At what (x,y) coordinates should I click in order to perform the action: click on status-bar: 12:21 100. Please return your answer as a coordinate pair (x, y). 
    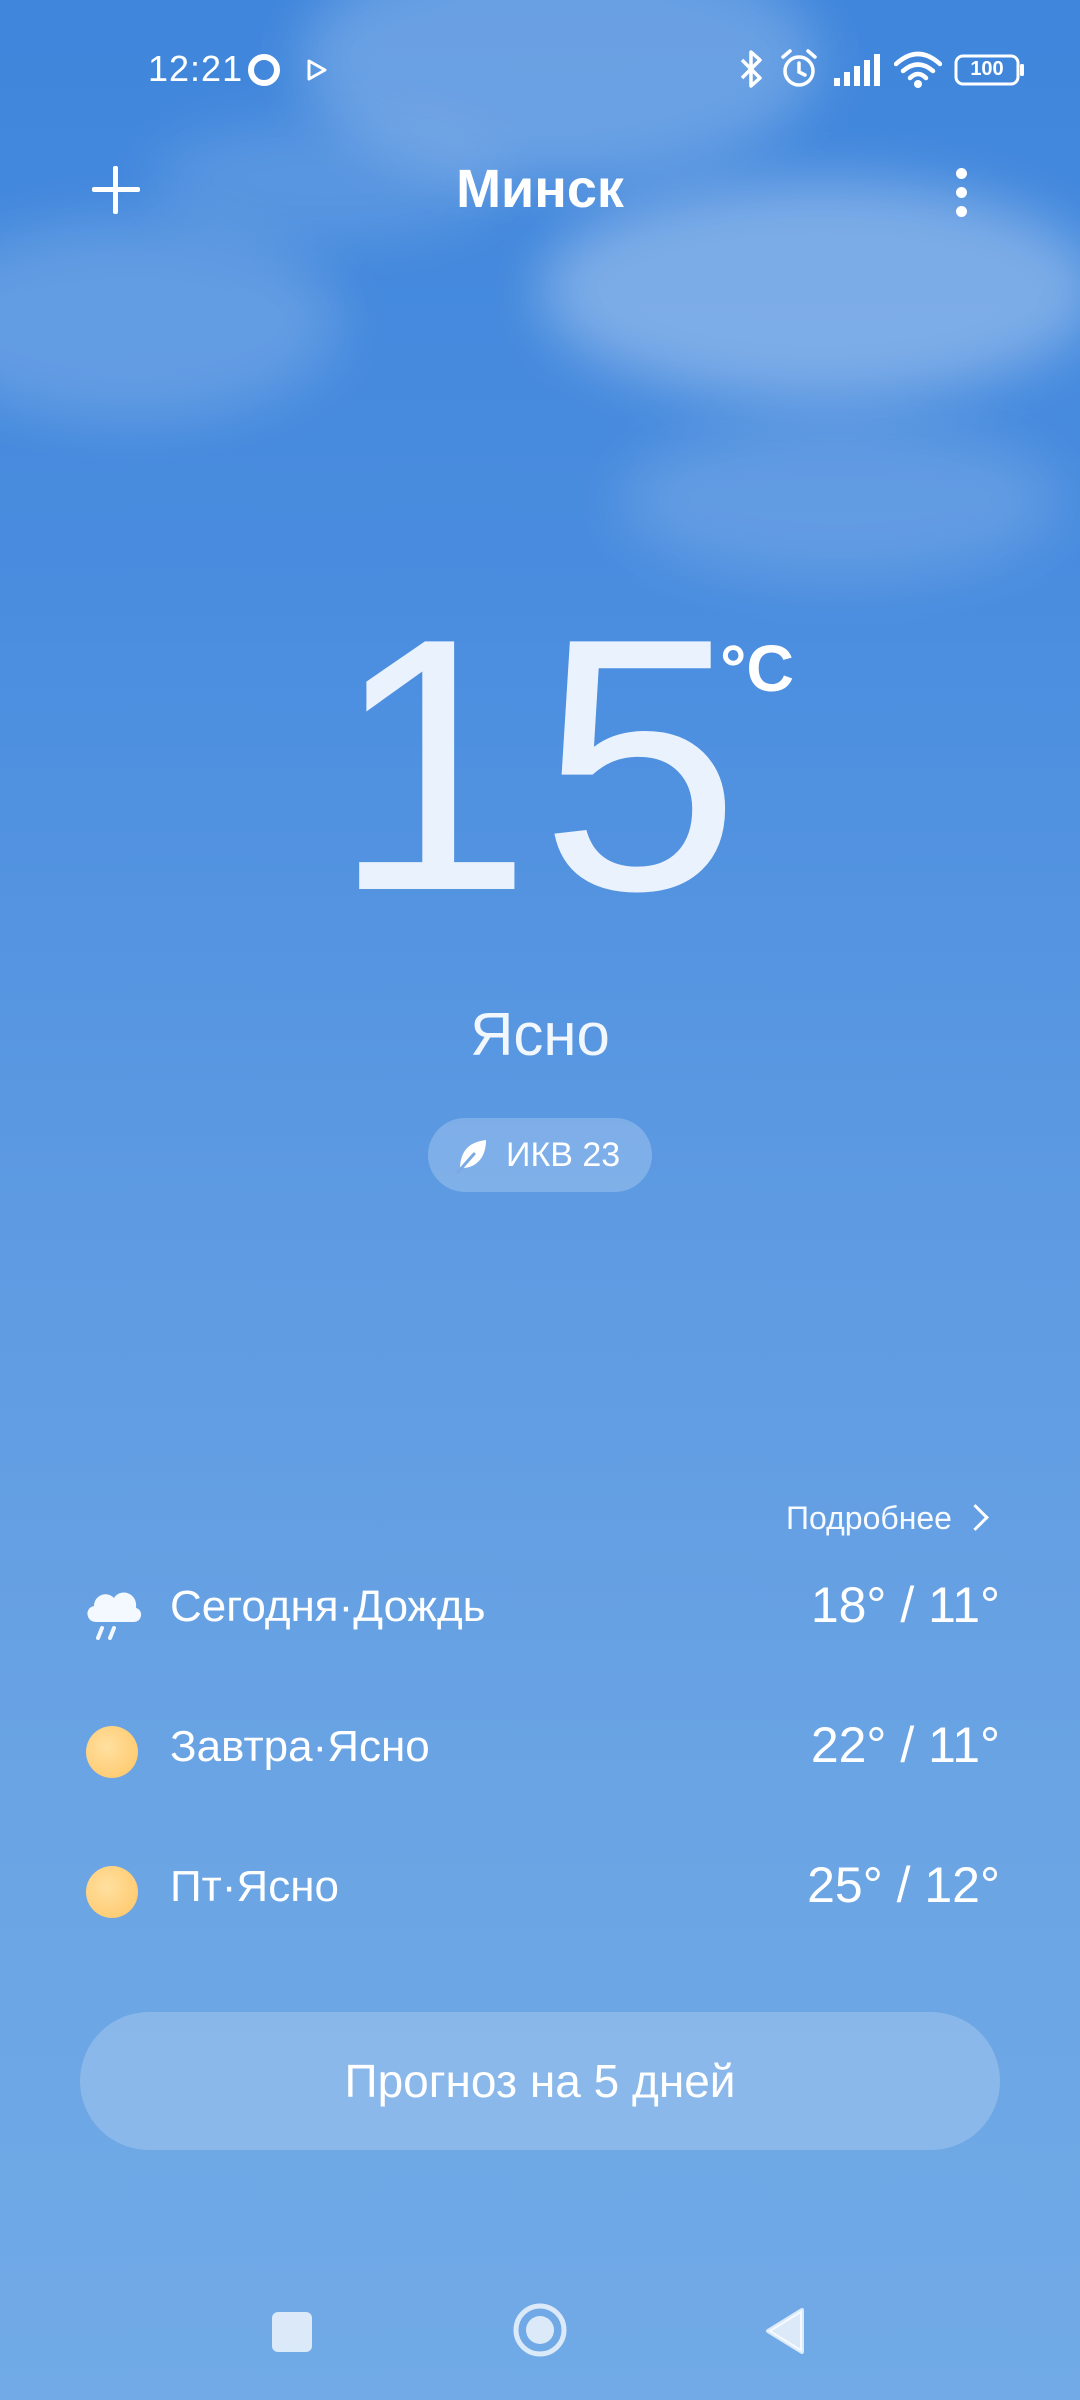
    Looking at the image, I should click on (540, 70).